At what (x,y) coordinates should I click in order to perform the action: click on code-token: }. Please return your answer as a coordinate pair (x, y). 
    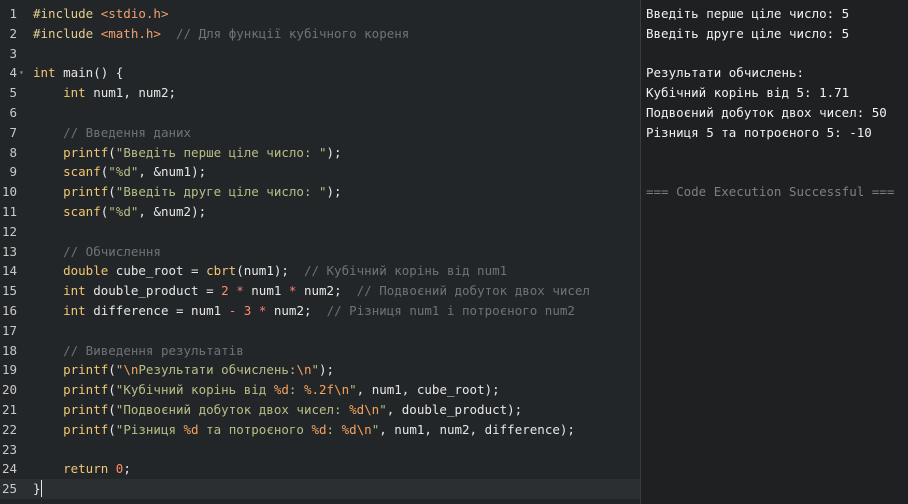
    Looking at the image, I should click on (37, 489).